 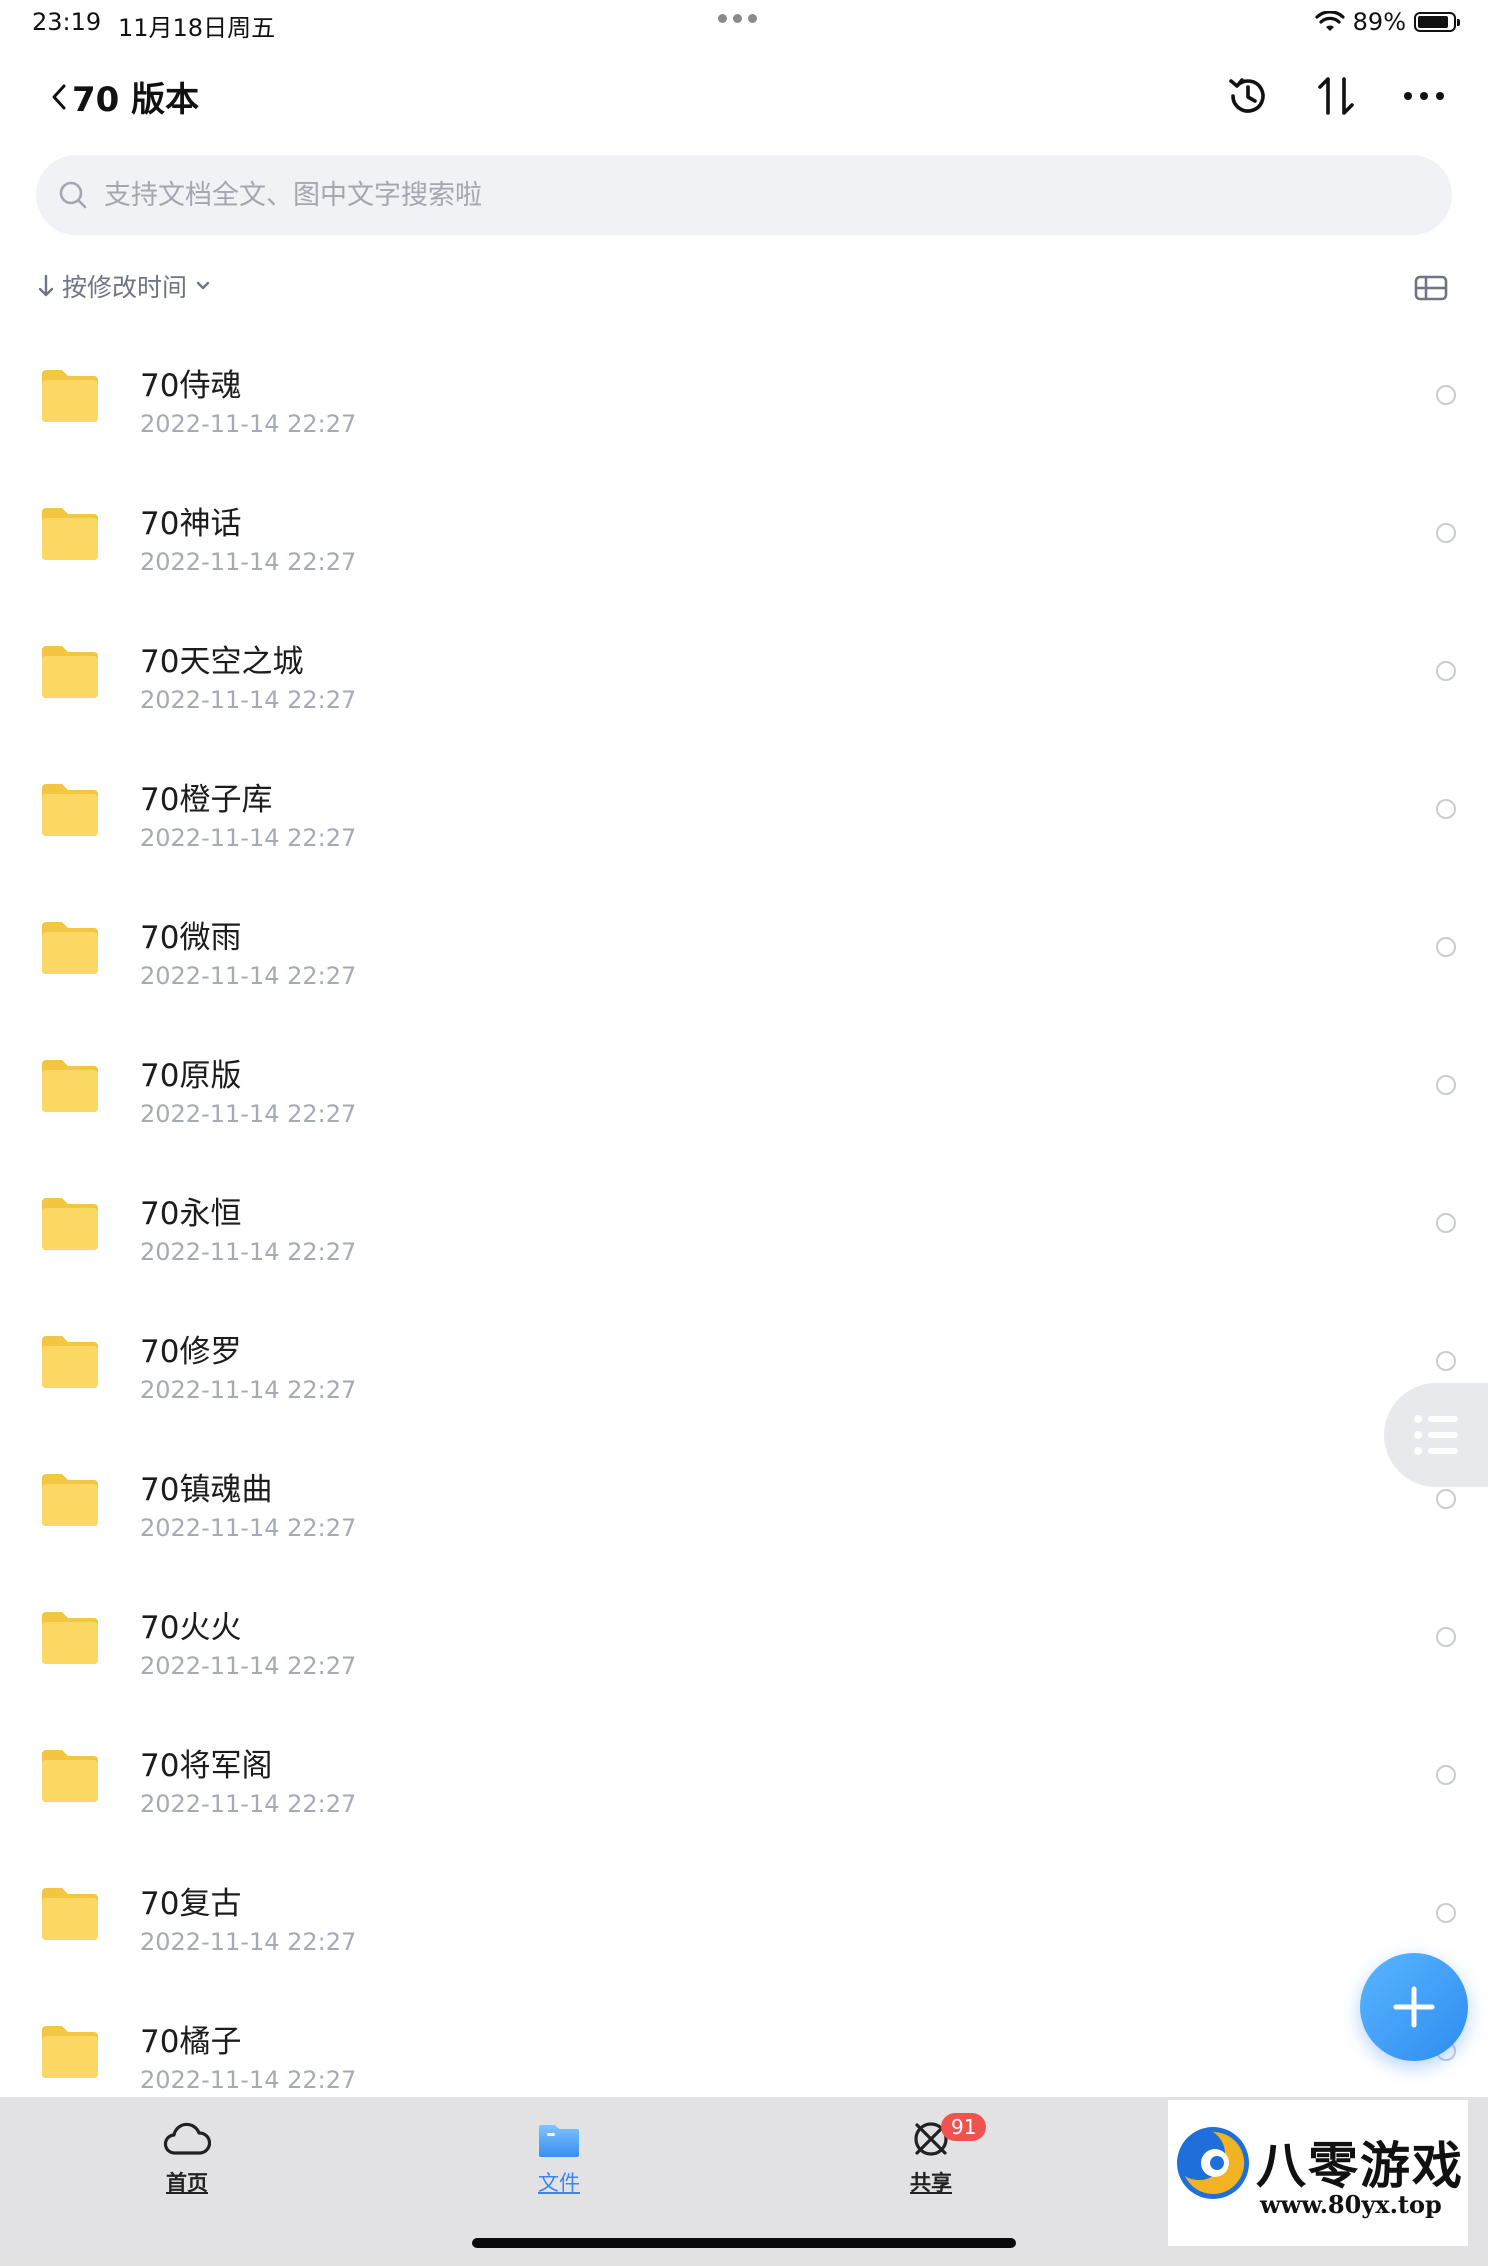 What do you see at coordinates (754, 195) in the screenshot?
I see `search-input` at bounding box center [754, 195].